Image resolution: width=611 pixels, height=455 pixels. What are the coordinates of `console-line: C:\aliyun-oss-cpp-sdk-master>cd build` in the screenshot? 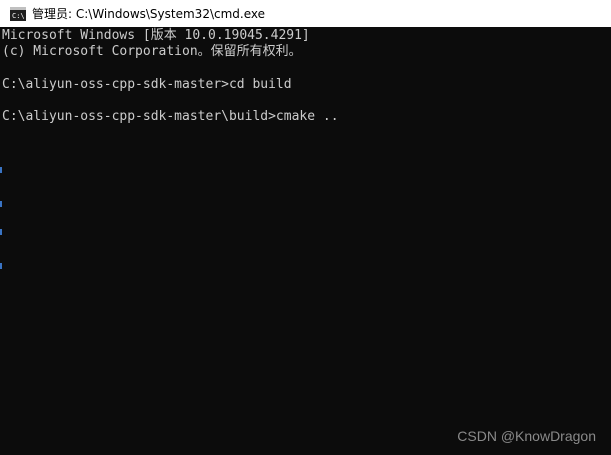 It's located at (147, 84).